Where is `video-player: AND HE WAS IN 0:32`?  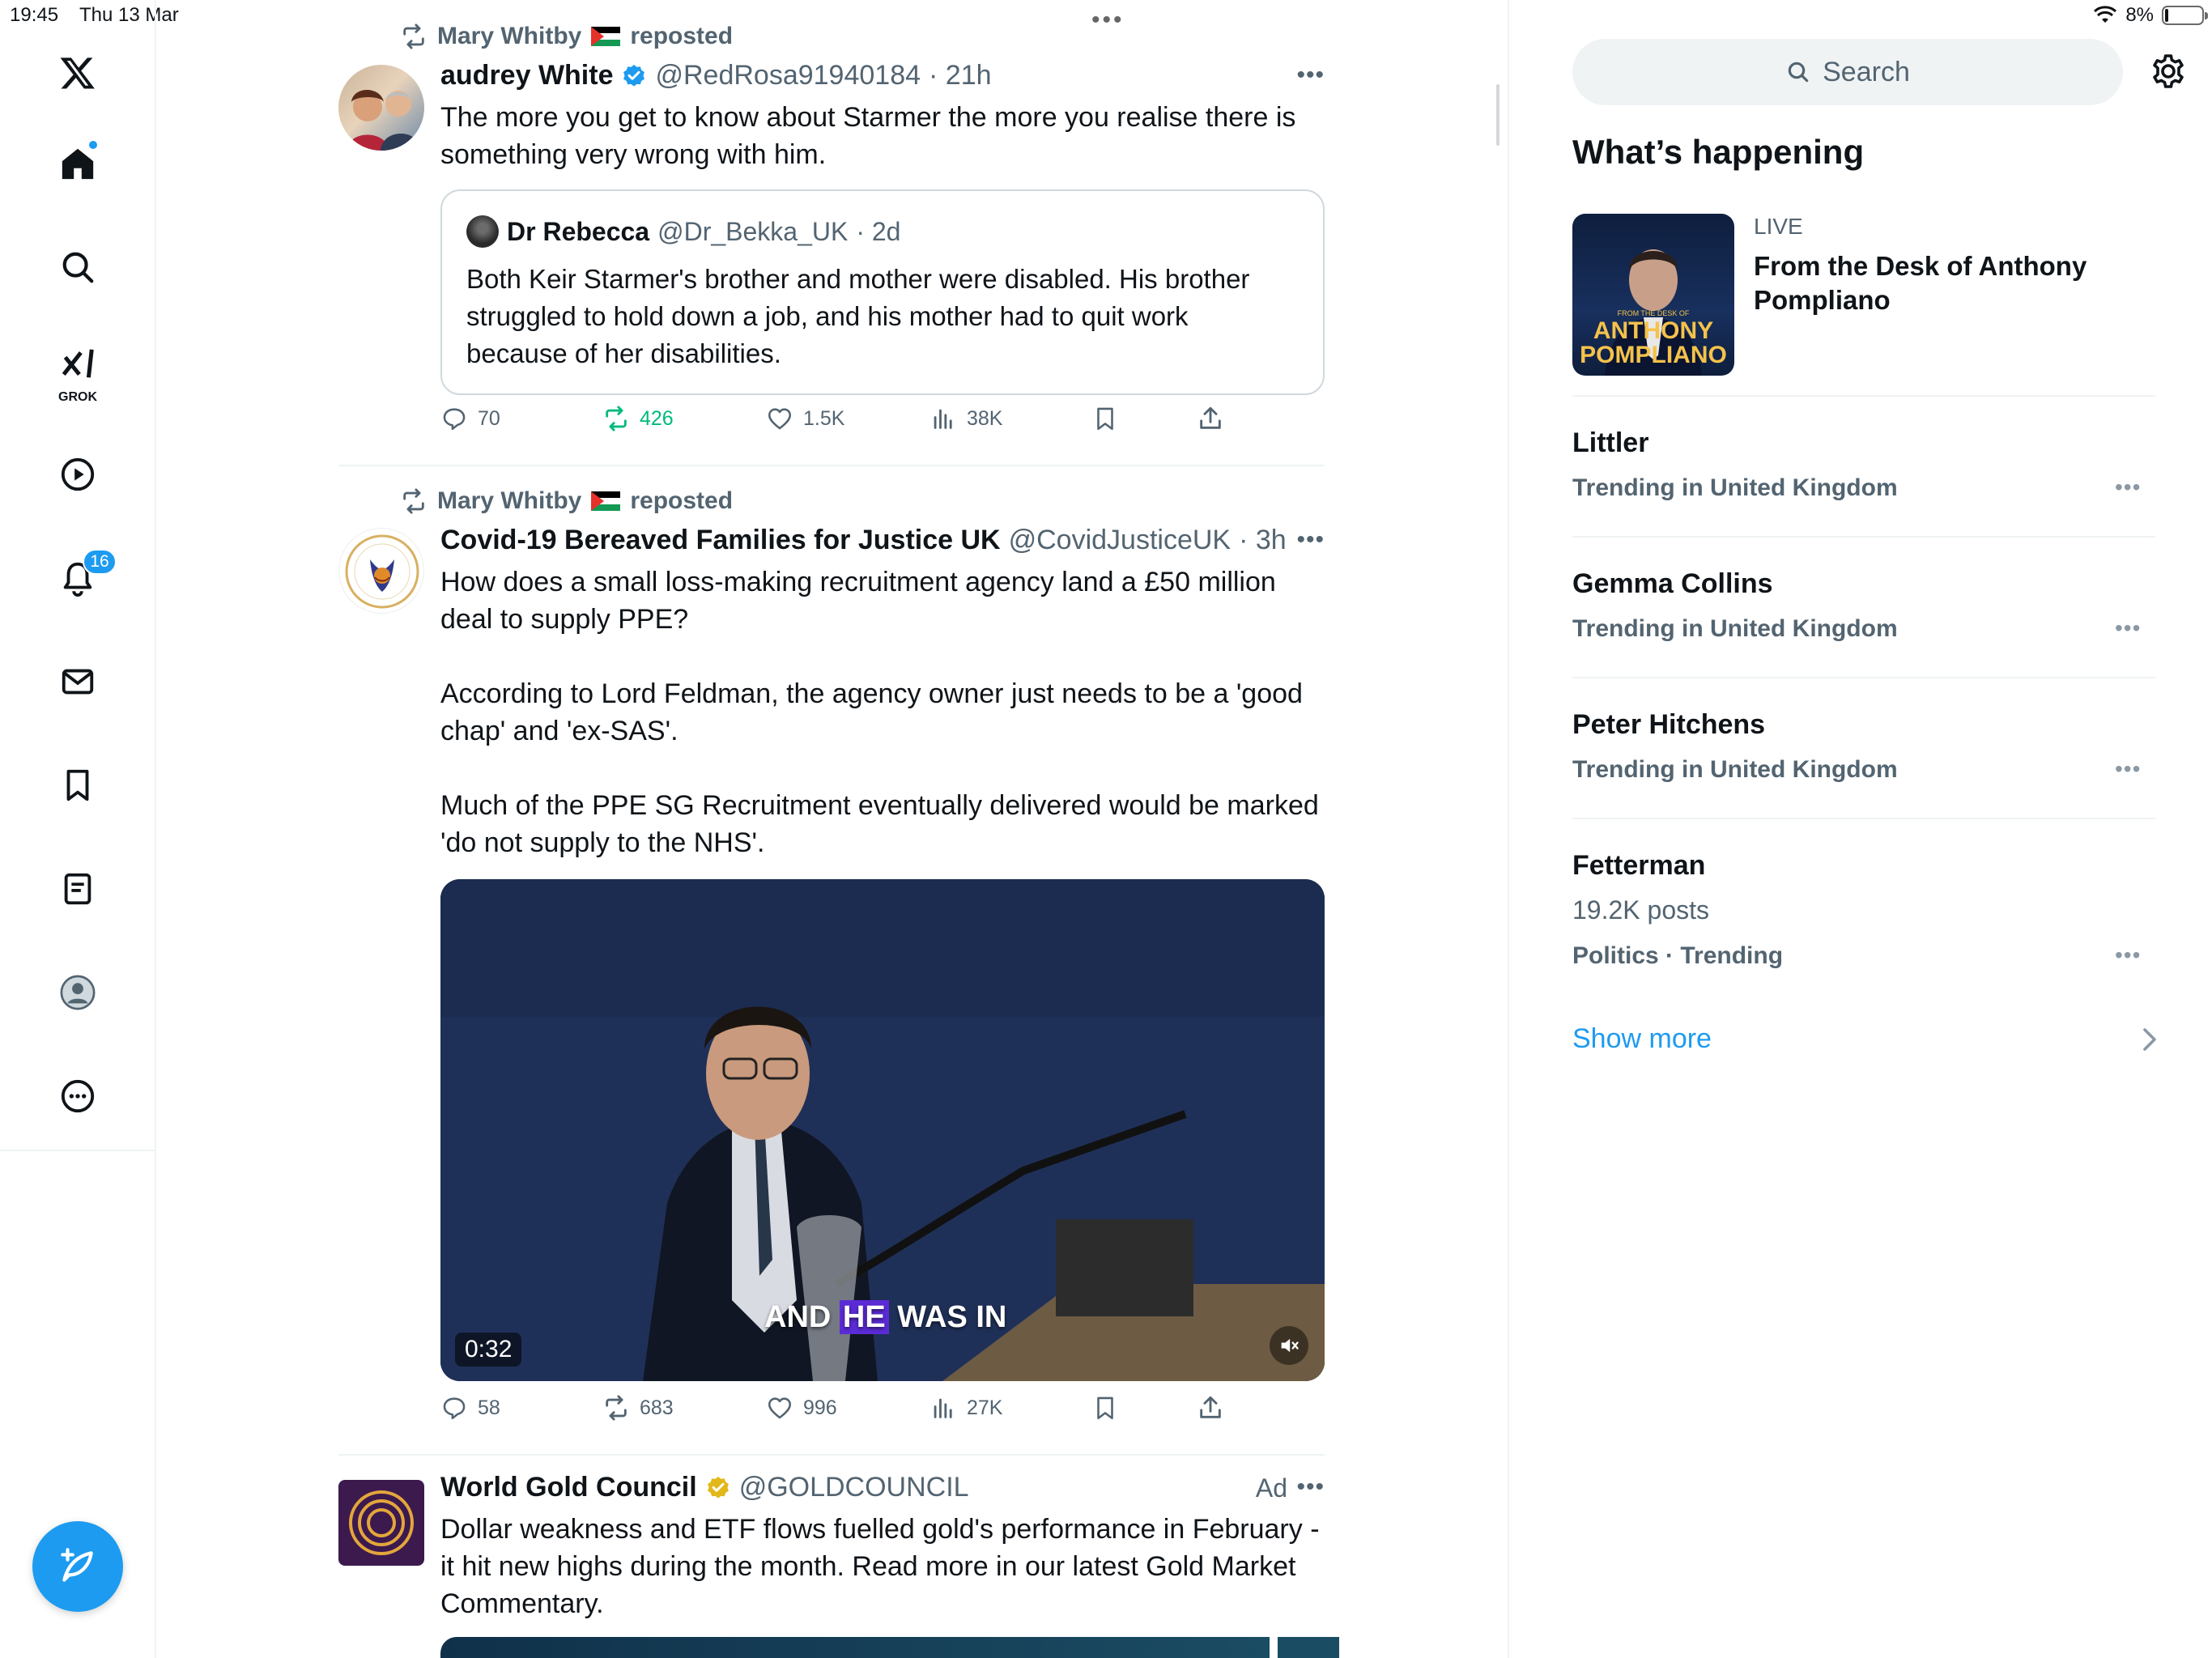
video-player: AND HE WAS IN 0:32 is located at coordinates (883, 1130).